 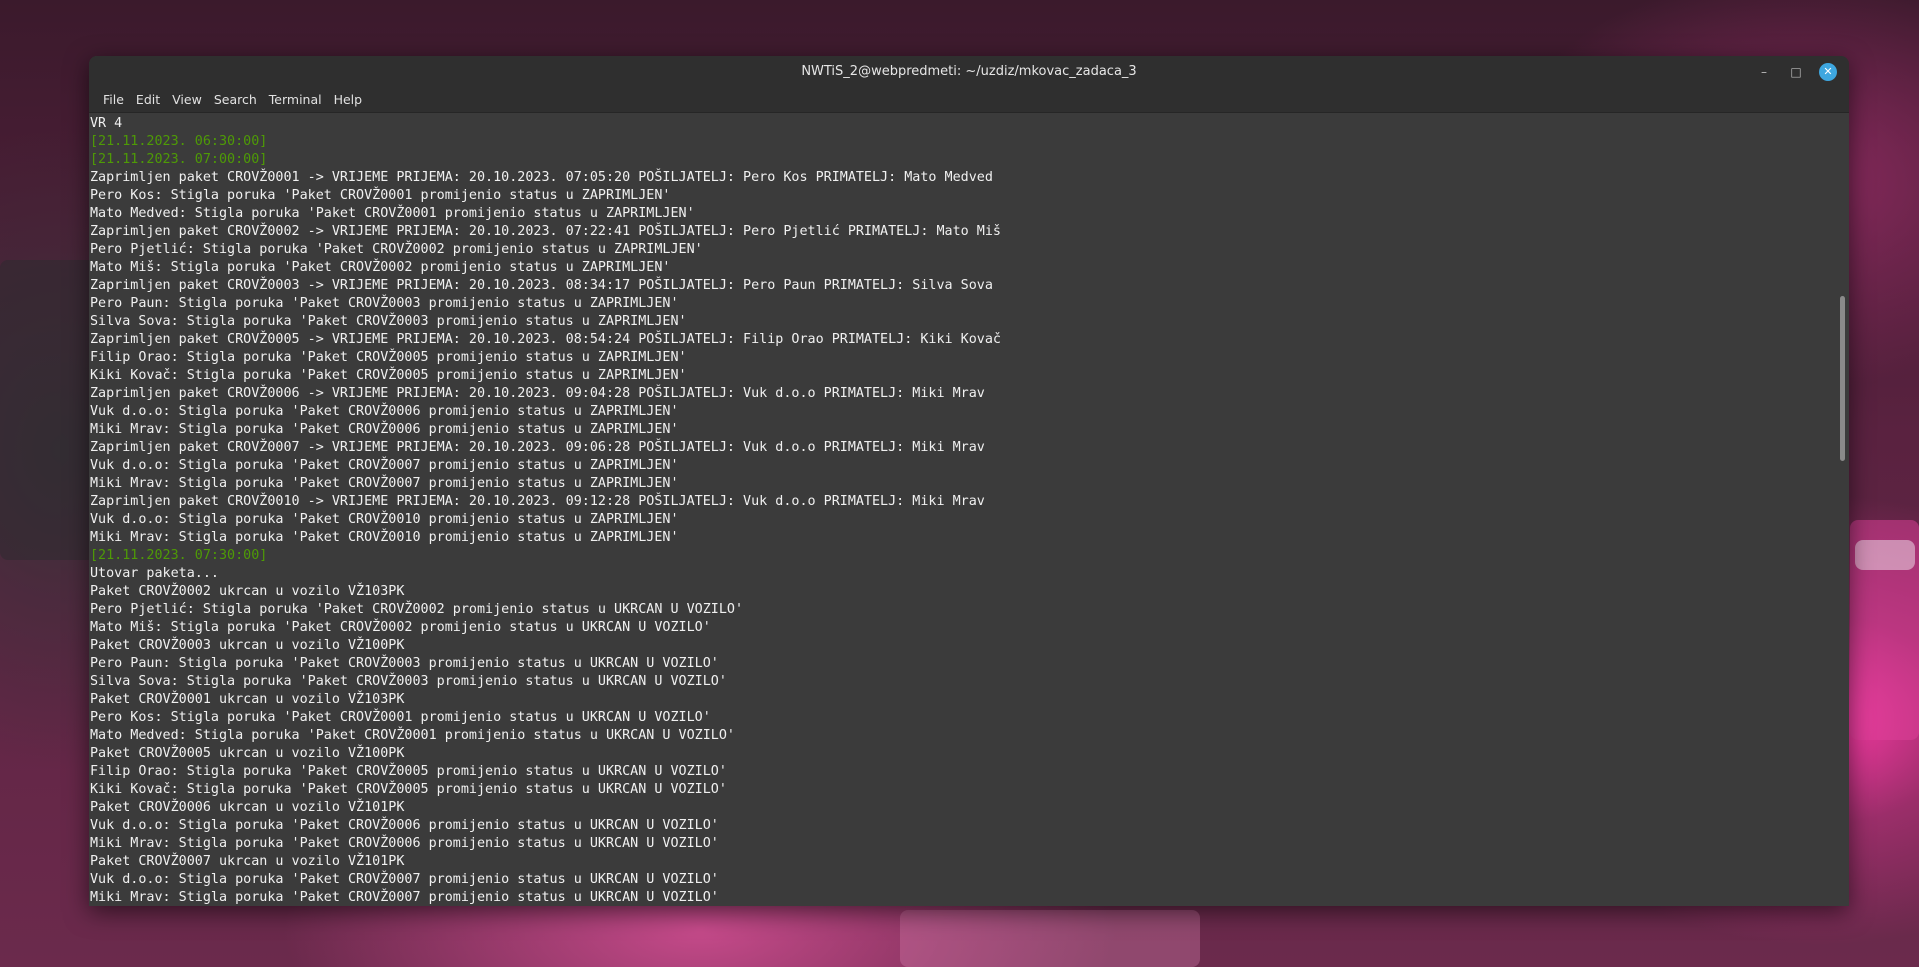 I want to click on menu-search: Search, so click(x=235, y=99).